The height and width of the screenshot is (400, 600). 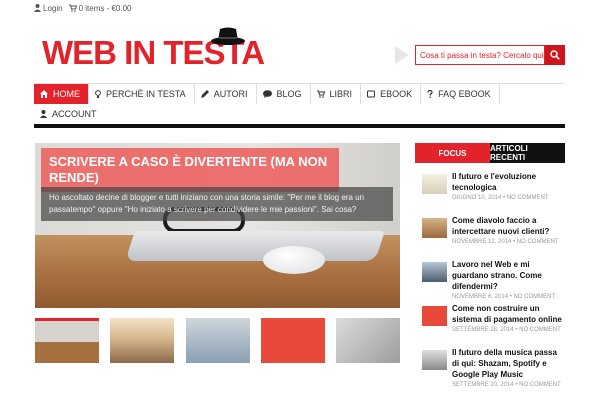 I want to click on chat-icon, so click(x=267, y=94).